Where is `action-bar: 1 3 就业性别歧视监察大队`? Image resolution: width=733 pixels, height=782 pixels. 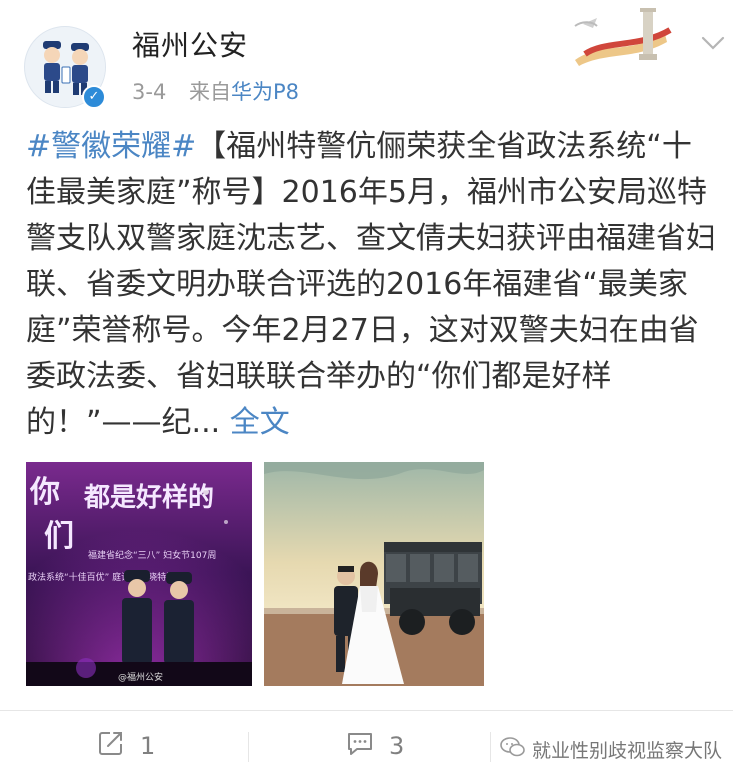 action-bar: 1 3 就业性别歧视监察大队 is located at coordinates (366, 747).